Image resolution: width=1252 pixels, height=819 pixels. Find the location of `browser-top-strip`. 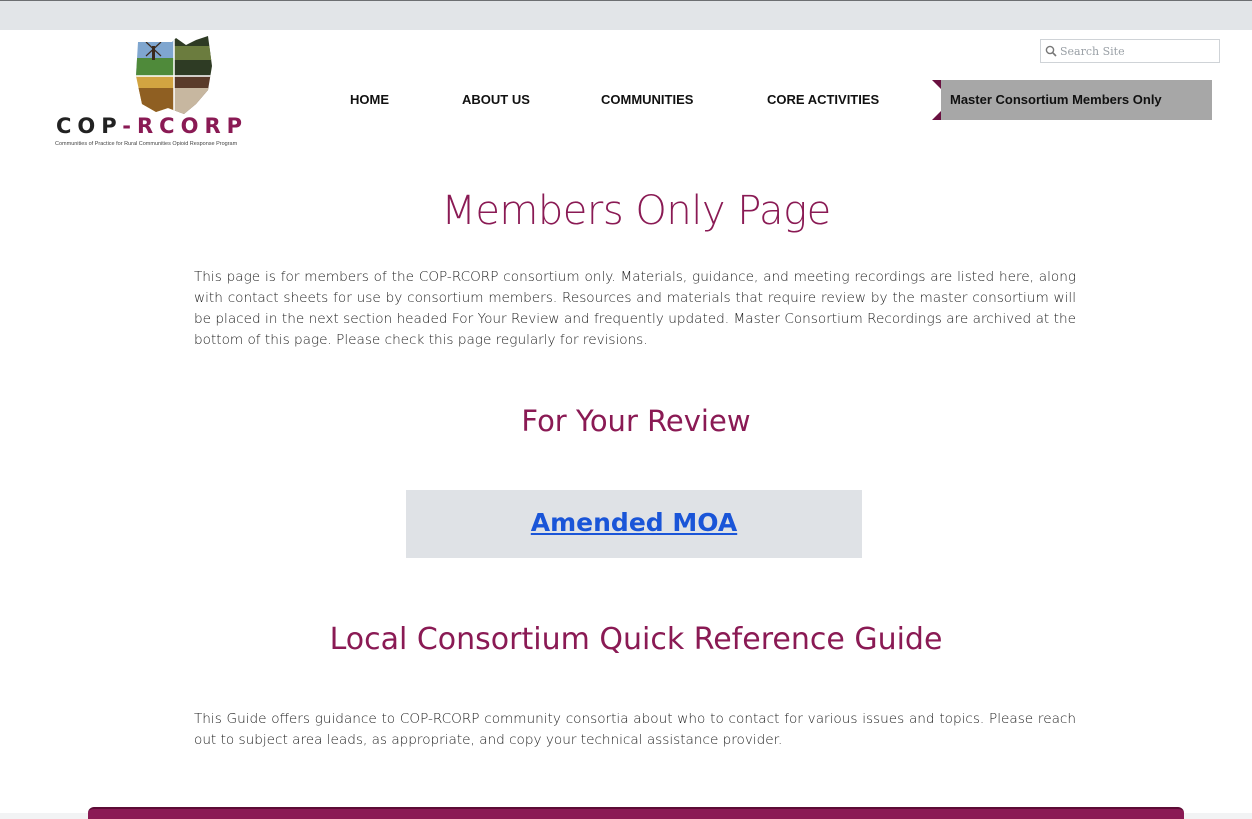

browser-top-strip is located at coordinates (626, 15).